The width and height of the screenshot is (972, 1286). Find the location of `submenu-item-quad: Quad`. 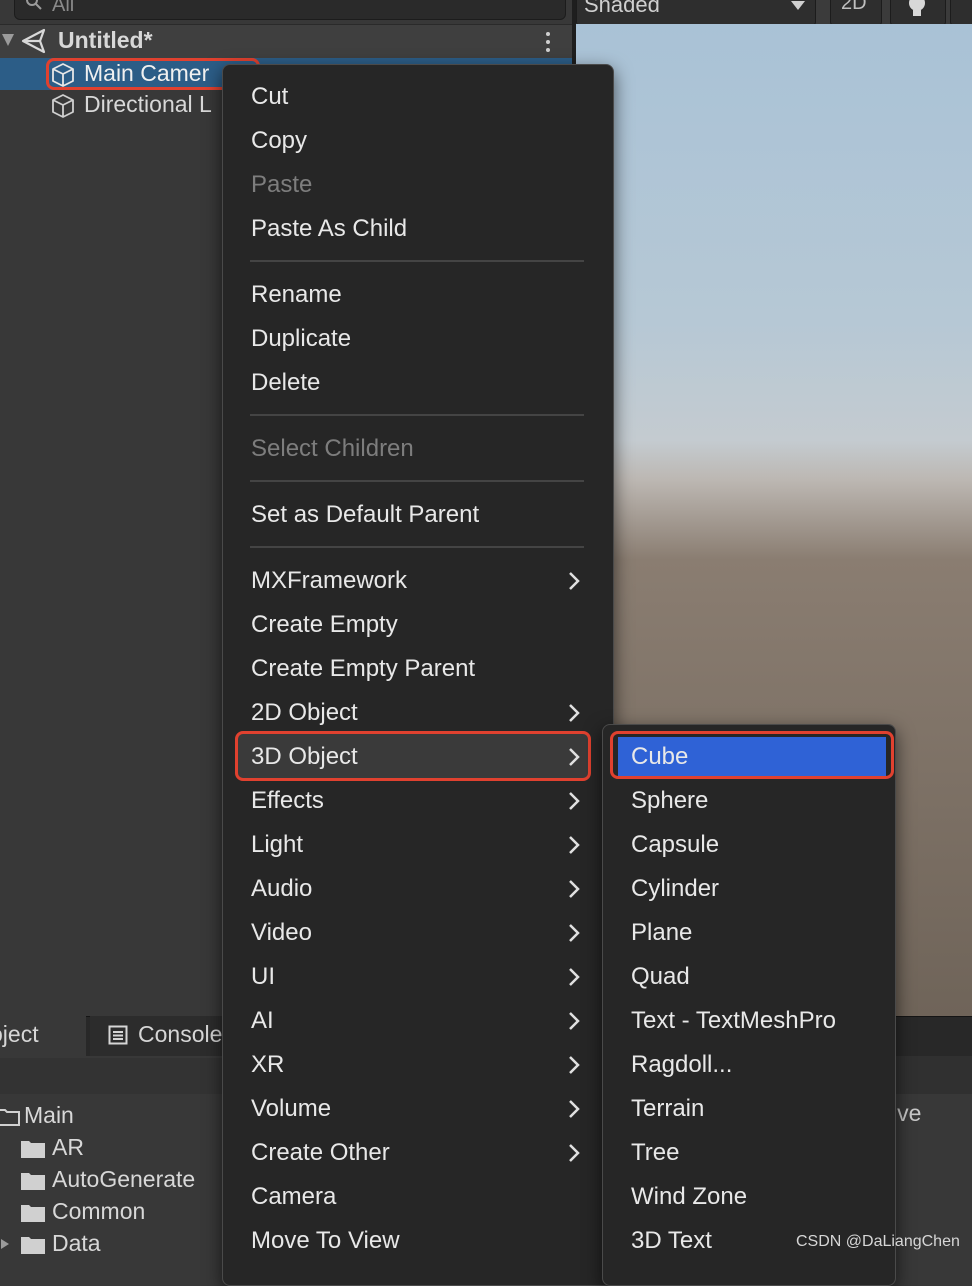

submenu-item-quad: Quad is located at coordinates (660, 977).